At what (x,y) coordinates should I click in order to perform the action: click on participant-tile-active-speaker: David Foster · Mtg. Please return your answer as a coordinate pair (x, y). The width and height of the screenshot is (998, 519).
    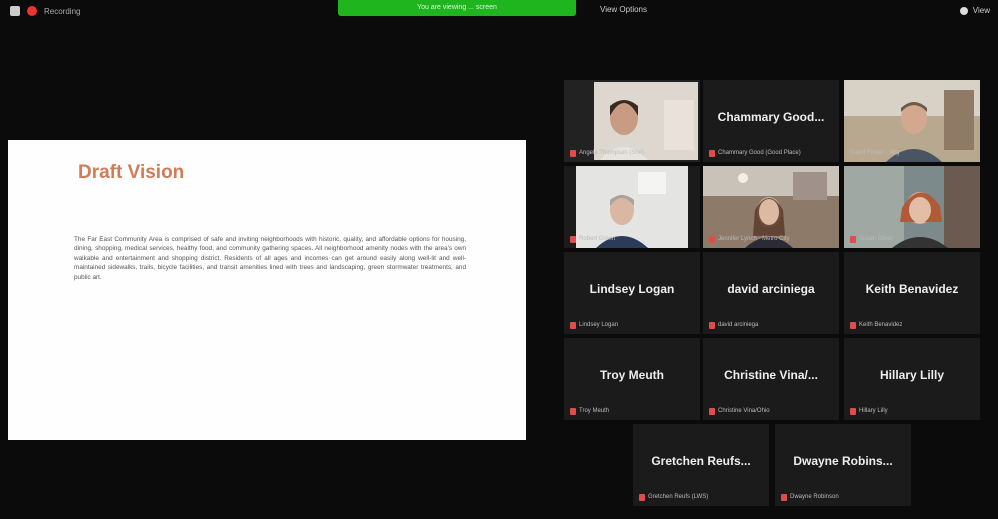
    Looking at the image, I should click on (912, 121).